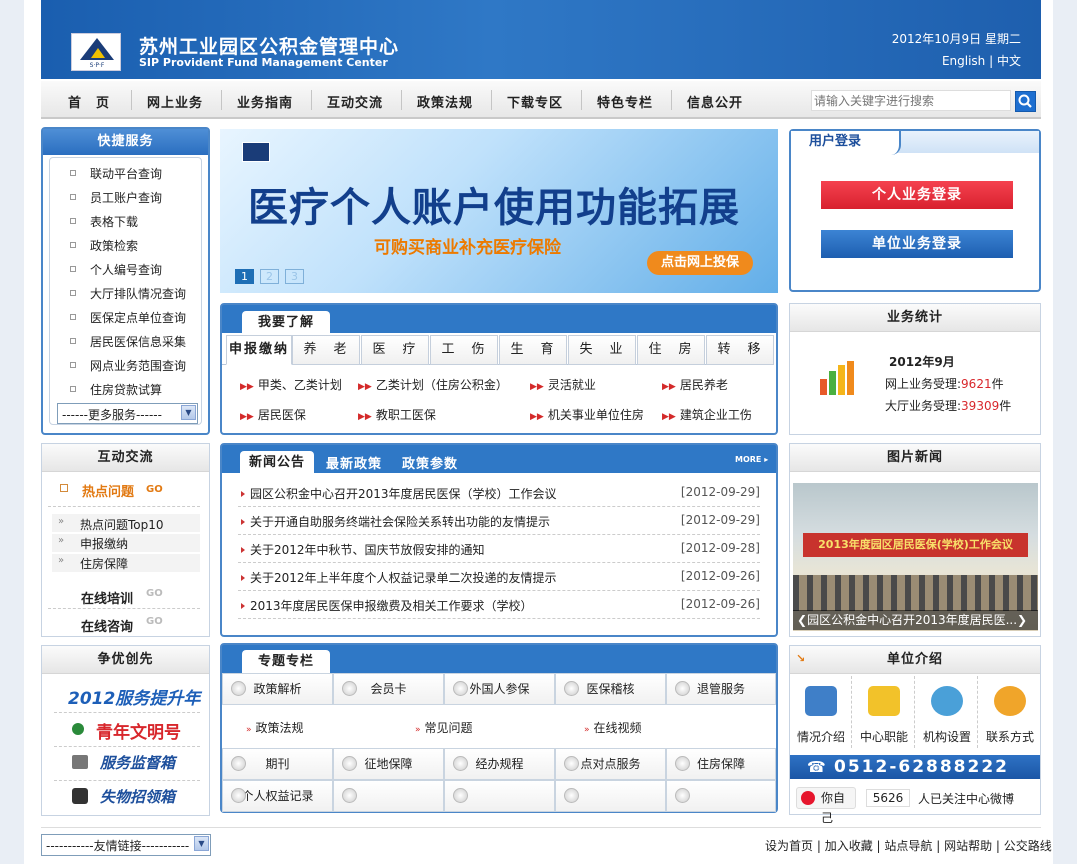 This screenshot has height=864, width=1077. I want to click on news-item: 关于2012年上半年度个人权益记录单二次投递的友情提示 [2012-09-26], so click(499, 577).